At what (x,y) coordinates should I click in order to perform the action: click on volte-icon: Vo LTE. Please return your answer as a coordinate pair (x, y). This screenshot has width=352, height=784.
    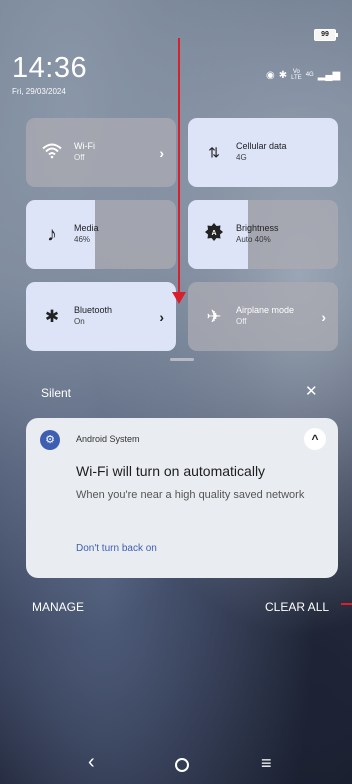
    Looking at the image, I should click on (296, 75).